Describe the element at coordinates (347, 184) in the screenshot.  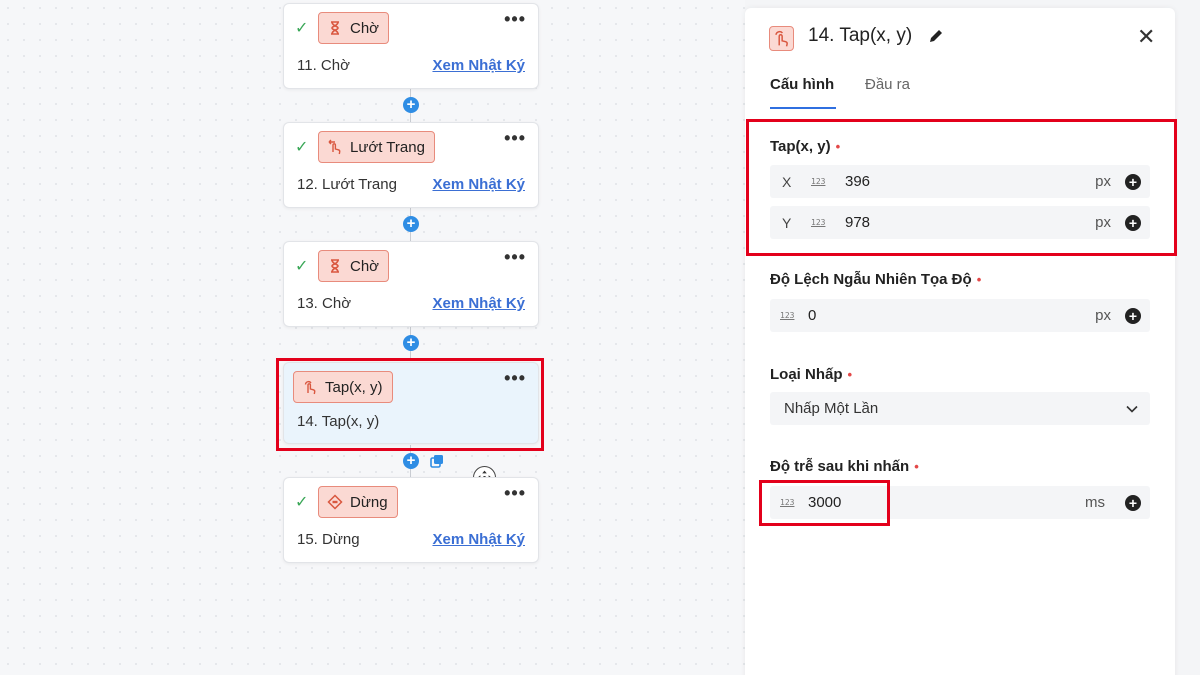
I see `node-title: 12. Lướt Trang` at that location.